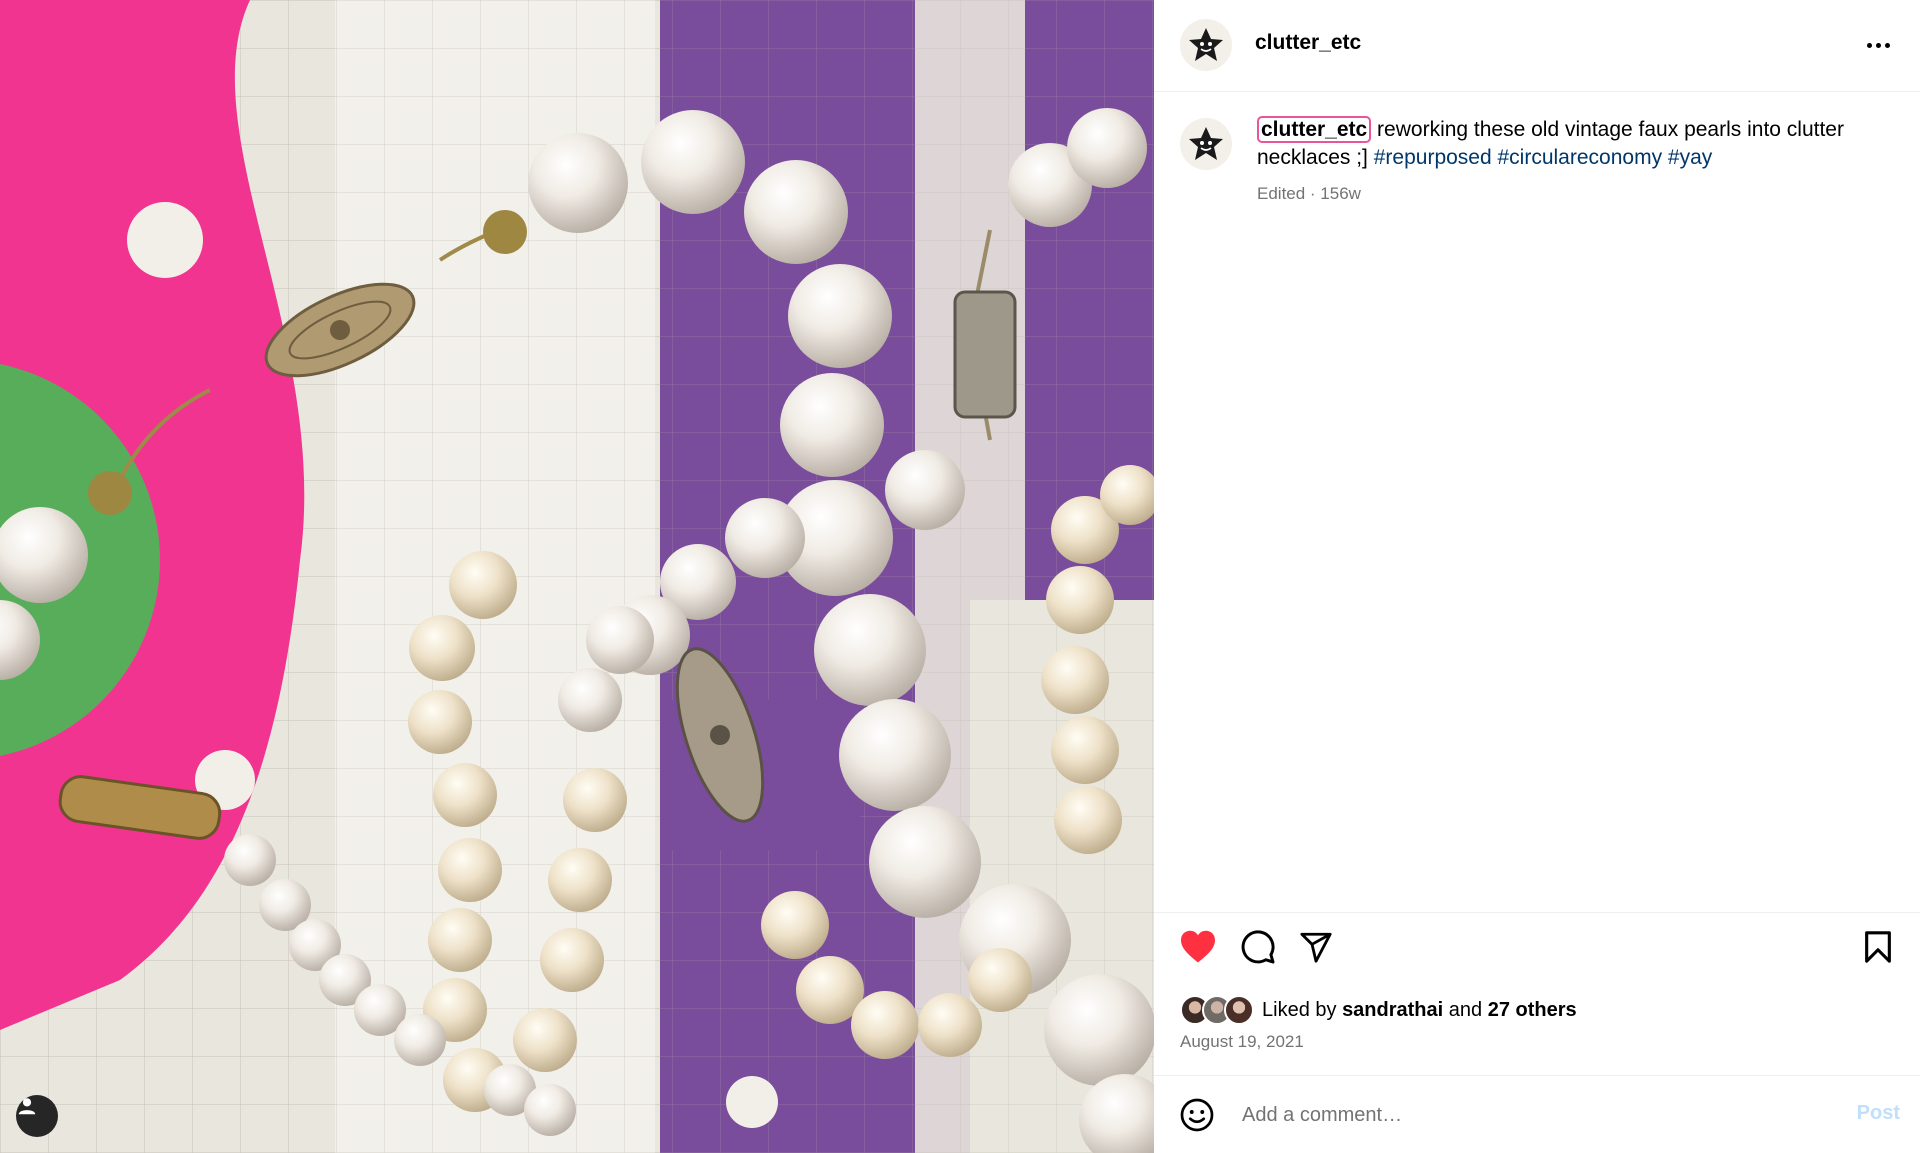 The height and width of the screenshot is (1153, 1920). I want to click on caption-avatar, so click(1206, 144).